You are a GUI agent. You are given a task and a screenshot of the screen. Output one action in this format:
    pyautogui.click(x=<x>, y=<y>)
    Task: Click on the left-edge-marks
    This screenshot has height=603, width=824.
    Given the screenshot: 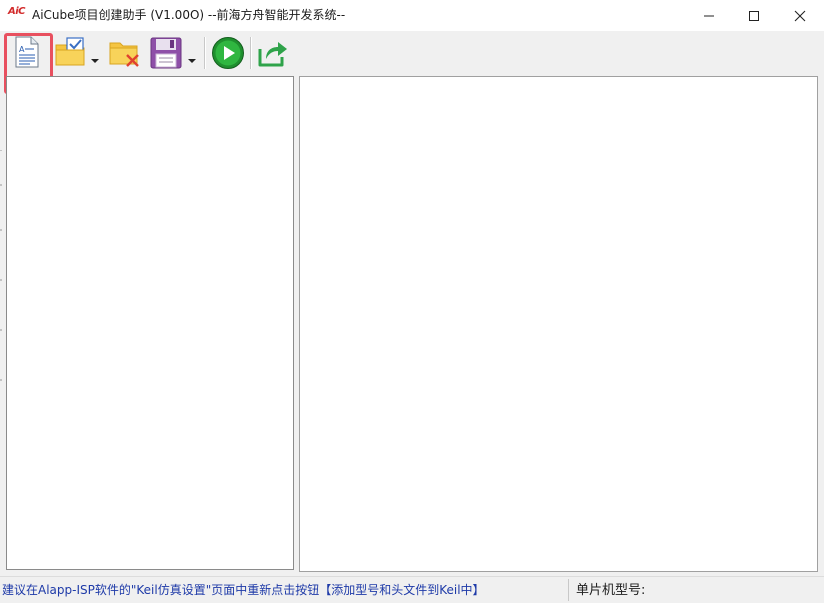 What is the action you would take?
    pyautogui.click(x=1, y=265)
    